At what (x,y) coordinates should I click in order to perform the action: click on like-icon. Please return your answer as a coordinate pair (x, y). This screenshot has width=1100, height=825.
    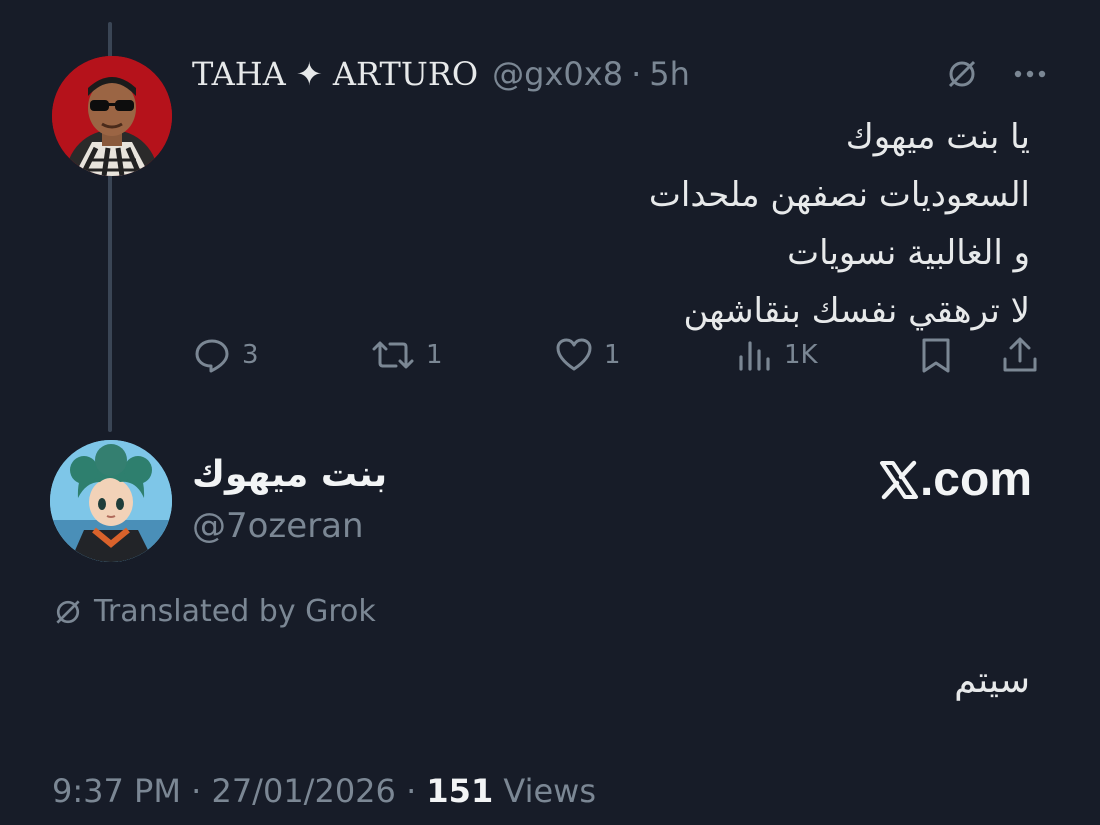
    Looking at the image, I should click on (574, 354).